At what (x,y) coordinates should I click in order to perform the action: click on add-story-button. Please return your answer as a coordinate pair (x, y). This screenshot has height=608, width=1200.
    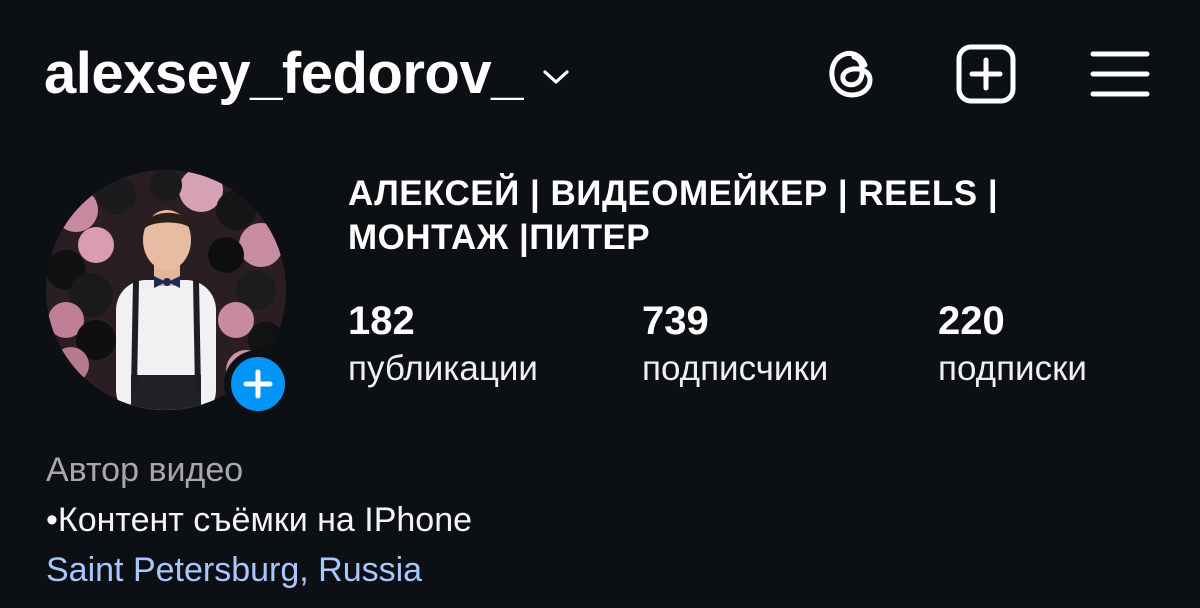
    Looking at the image, I should click on (258, 384).